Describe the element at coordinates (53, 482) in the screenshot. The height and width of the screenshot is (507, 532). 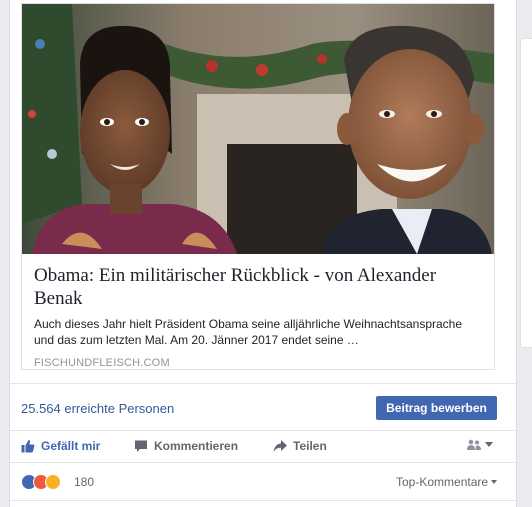
I see `sad-reaction-icon` at that location.